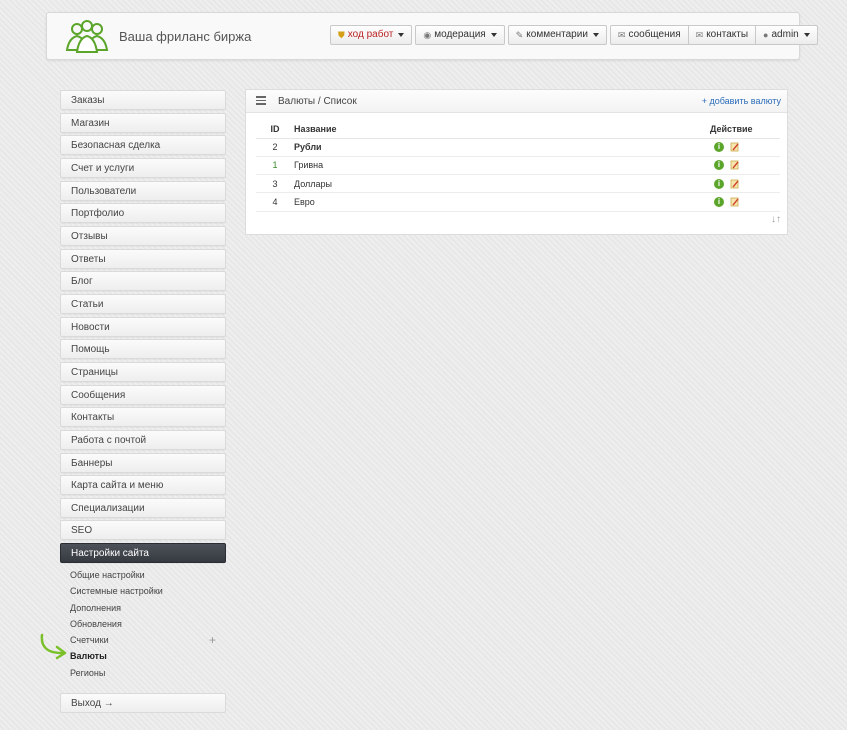 The width and height of the screenshot is (847, 730). I want to click on eye-icon: ◉, so click(427, 35).